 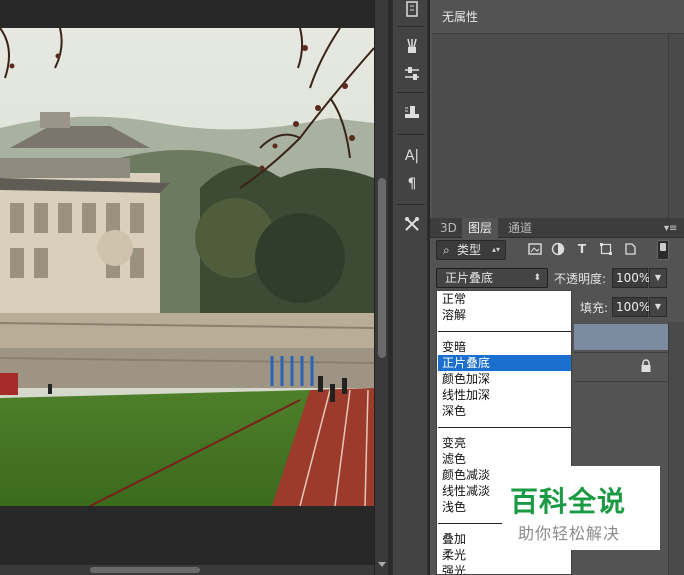 What do you see at coordinates (631, 278) in the screenshot?
I see `opacity-input: 100%` at bounding box center [631, 278].